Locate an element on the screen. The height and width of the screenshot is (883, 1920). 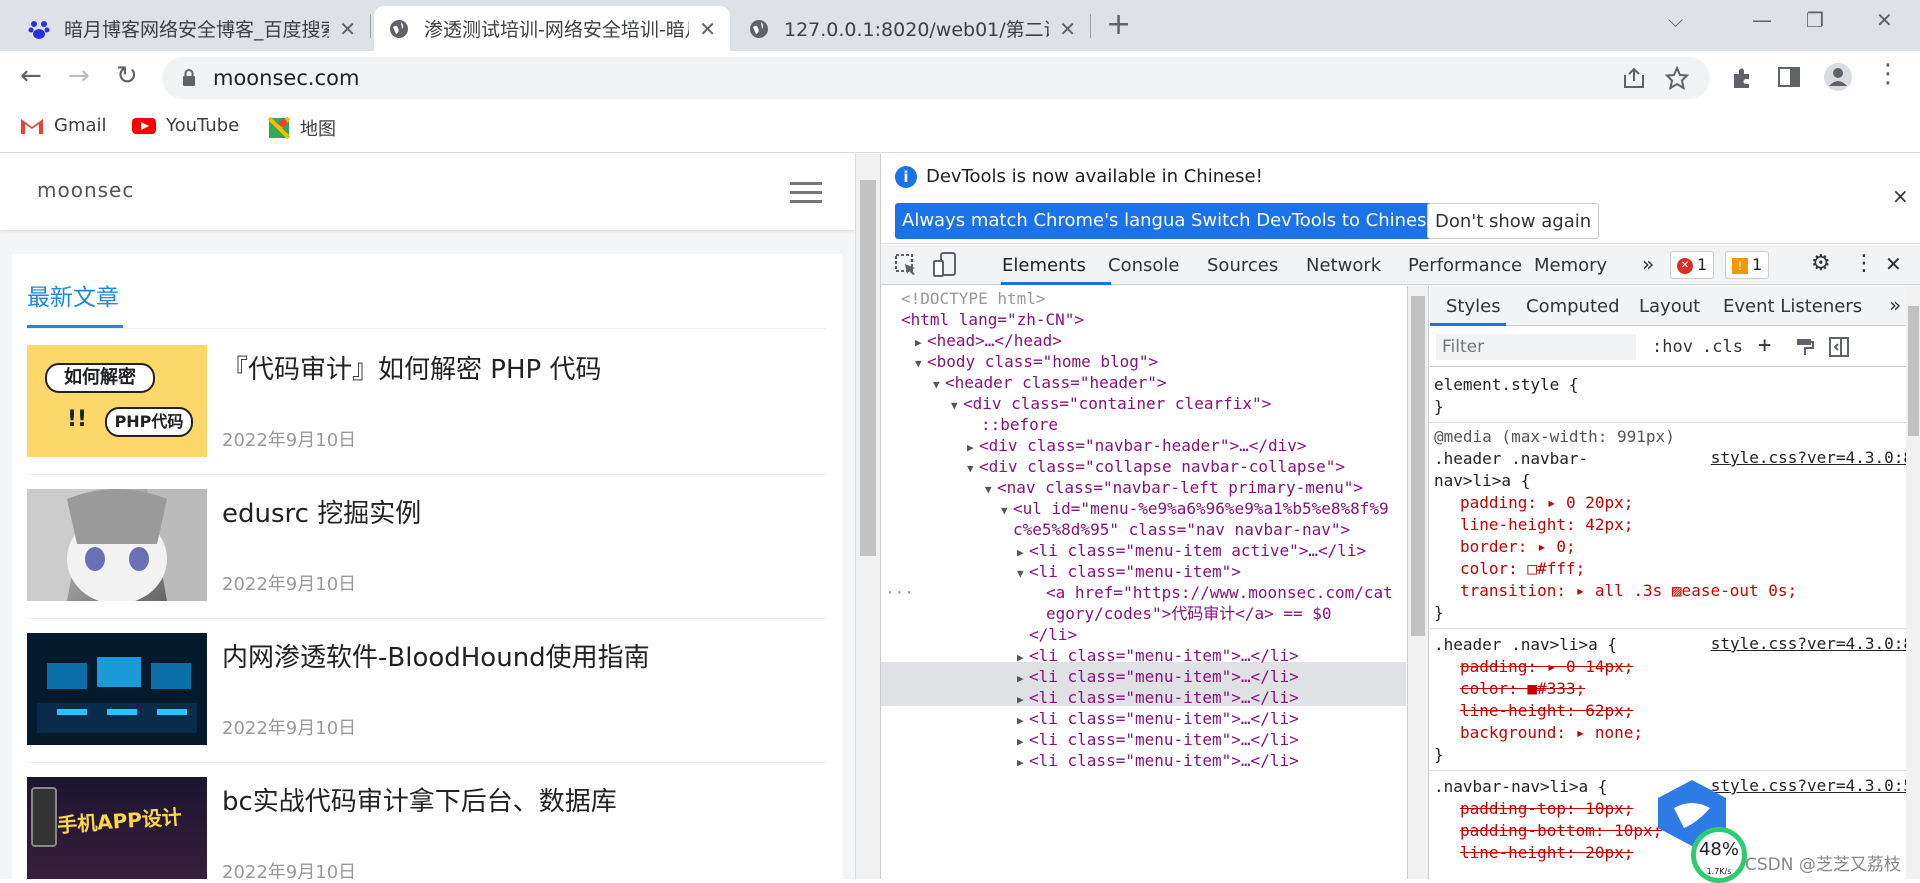
match-language-button: Always match Chrome's language is located at coordinates (1055, 221).